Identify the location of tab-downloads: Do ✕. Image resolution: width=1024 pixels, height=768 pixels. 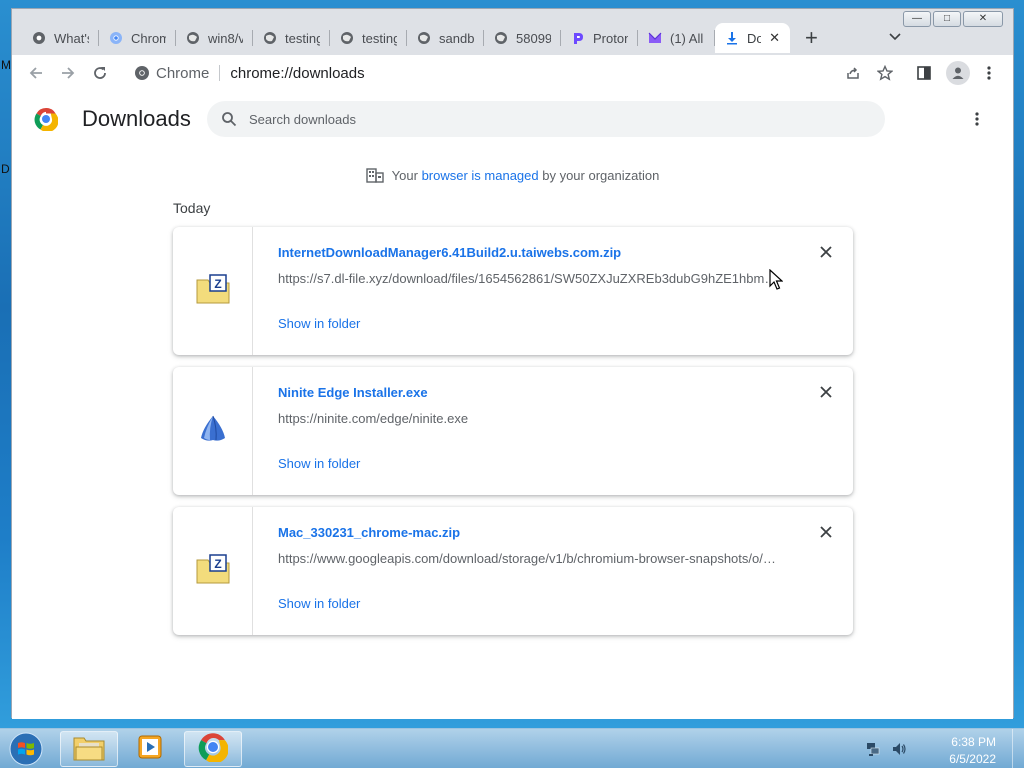
(752, 38).